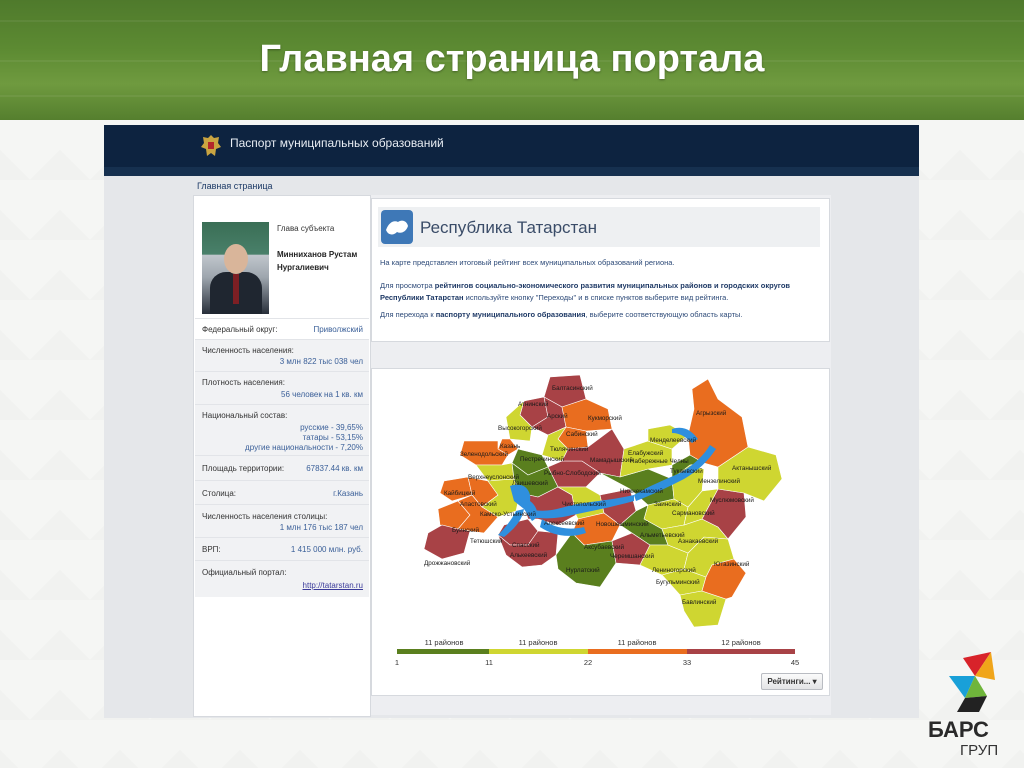 The height and width of the screenshot is (768, 1024). Describe the element at coordinates (282, 328) in the screenshot. I see `row-district: Федеральный округ: Приволжский` at that location.